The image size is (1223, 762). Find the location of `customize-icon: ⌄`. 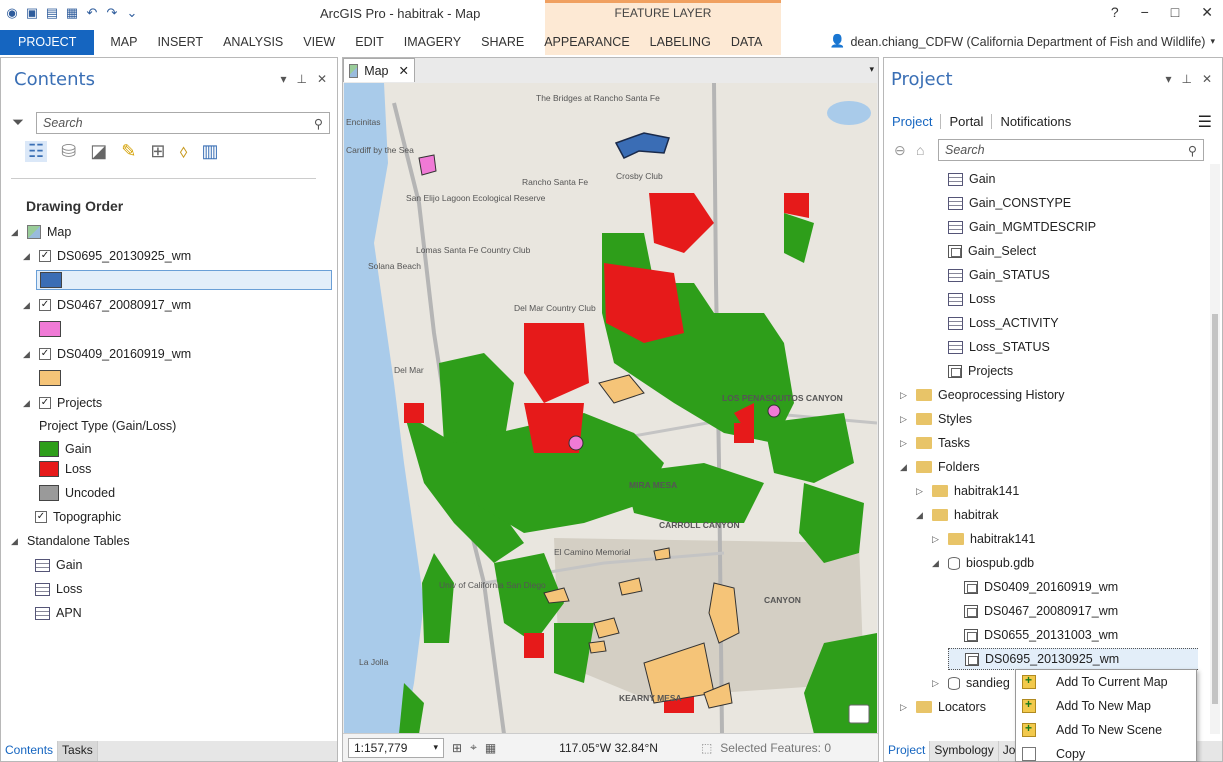

customize-icon: ⌄ is located at coordinates (132, 13).